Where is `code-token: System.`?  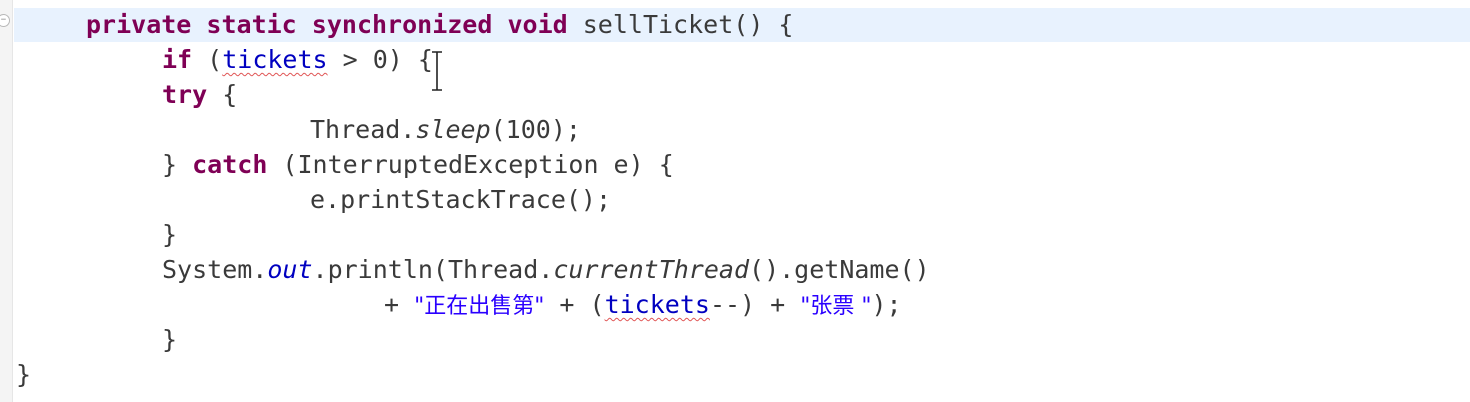
code-token: System. is located at coordinates (215, 269).